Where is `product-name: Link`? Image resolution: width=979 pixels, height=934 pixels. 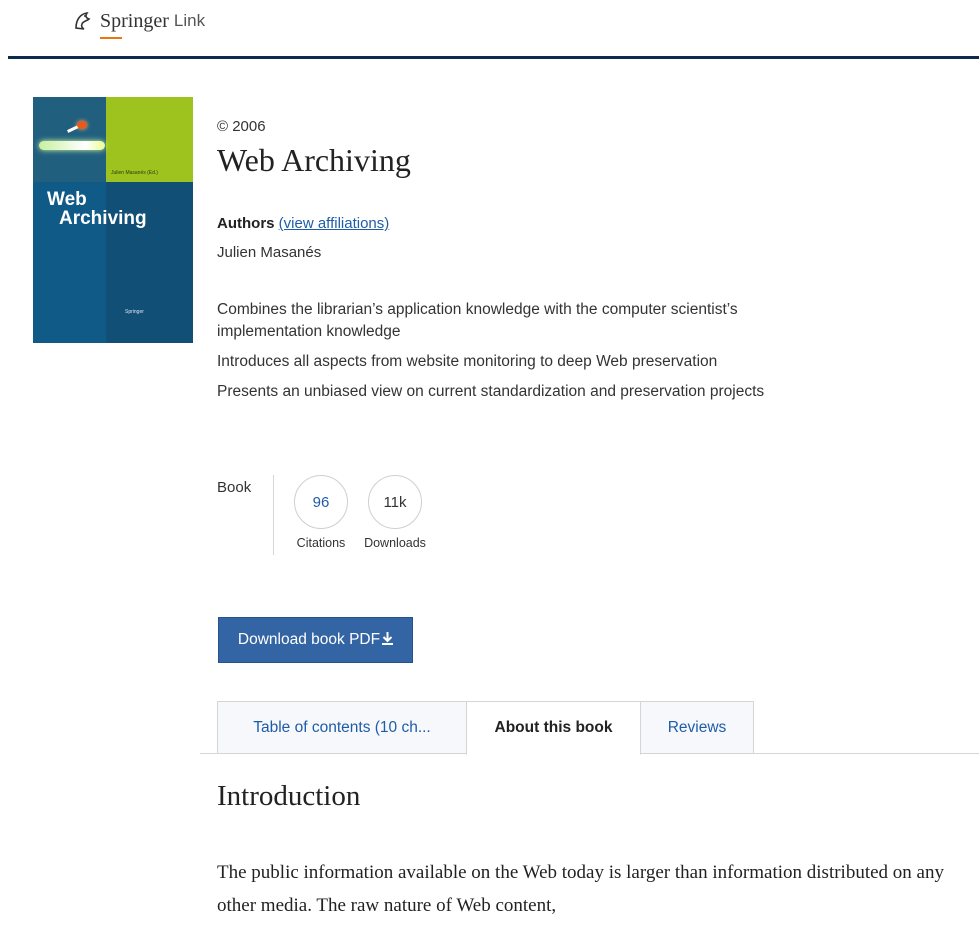 product-name: Link is located at coordinates (189, 20).